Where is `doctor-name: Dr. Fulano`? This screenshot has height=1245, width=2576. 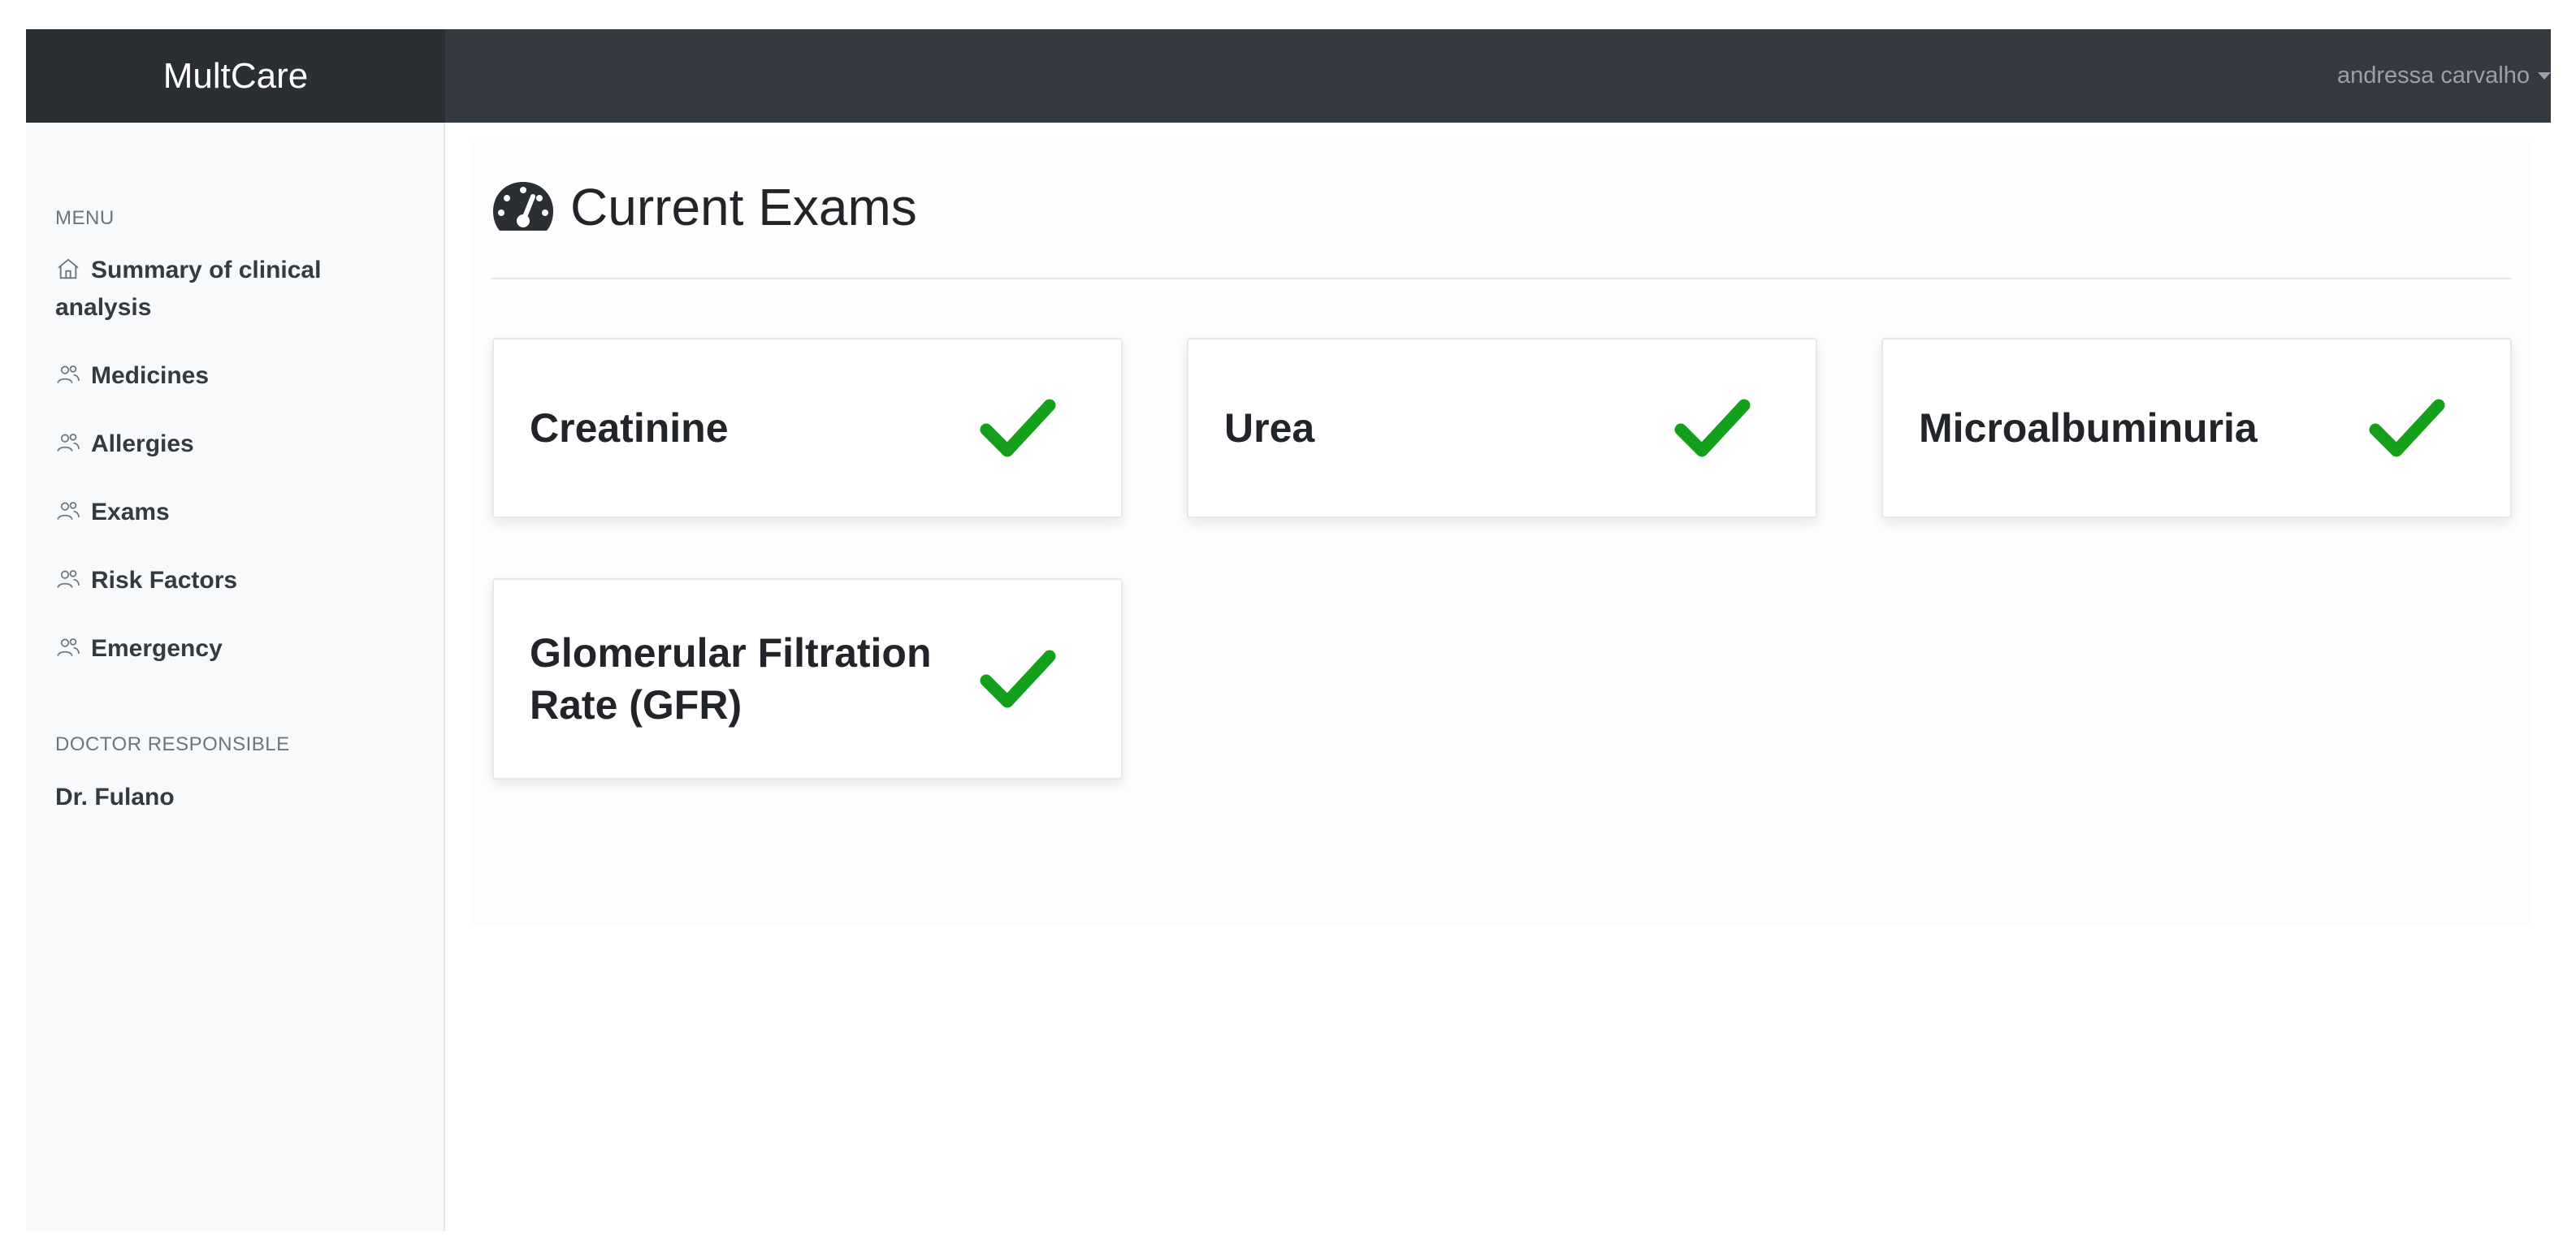 doctor-name: Dr. Fulano is located at coordinates (115, 797).